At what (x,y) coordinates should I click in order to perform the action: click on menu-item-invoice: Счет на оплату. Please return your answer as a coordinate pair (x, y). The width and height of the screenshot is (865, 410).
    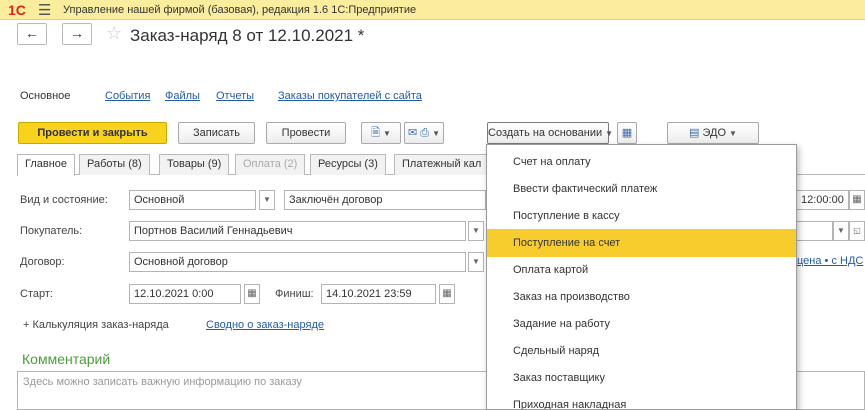
    Looking at the image, I should click on (641, 162).